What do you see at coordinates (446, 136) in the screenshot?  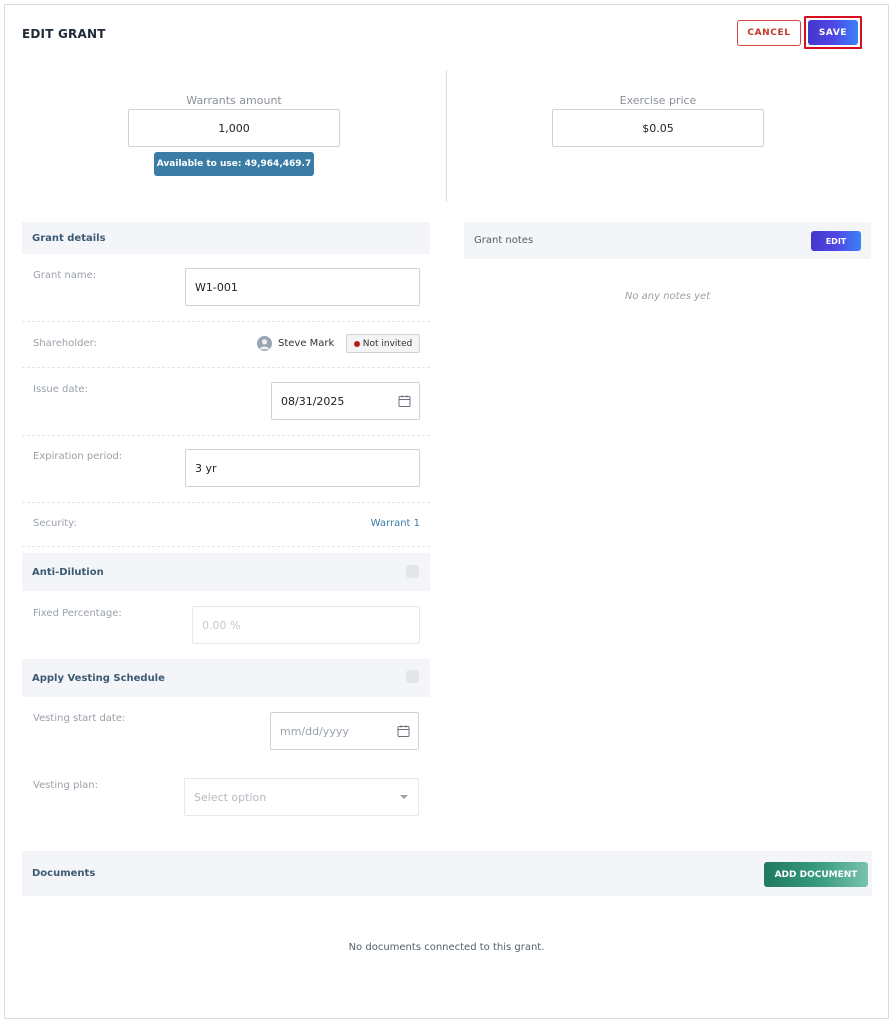 I see `top-divider` at bounding box center [446, 136].